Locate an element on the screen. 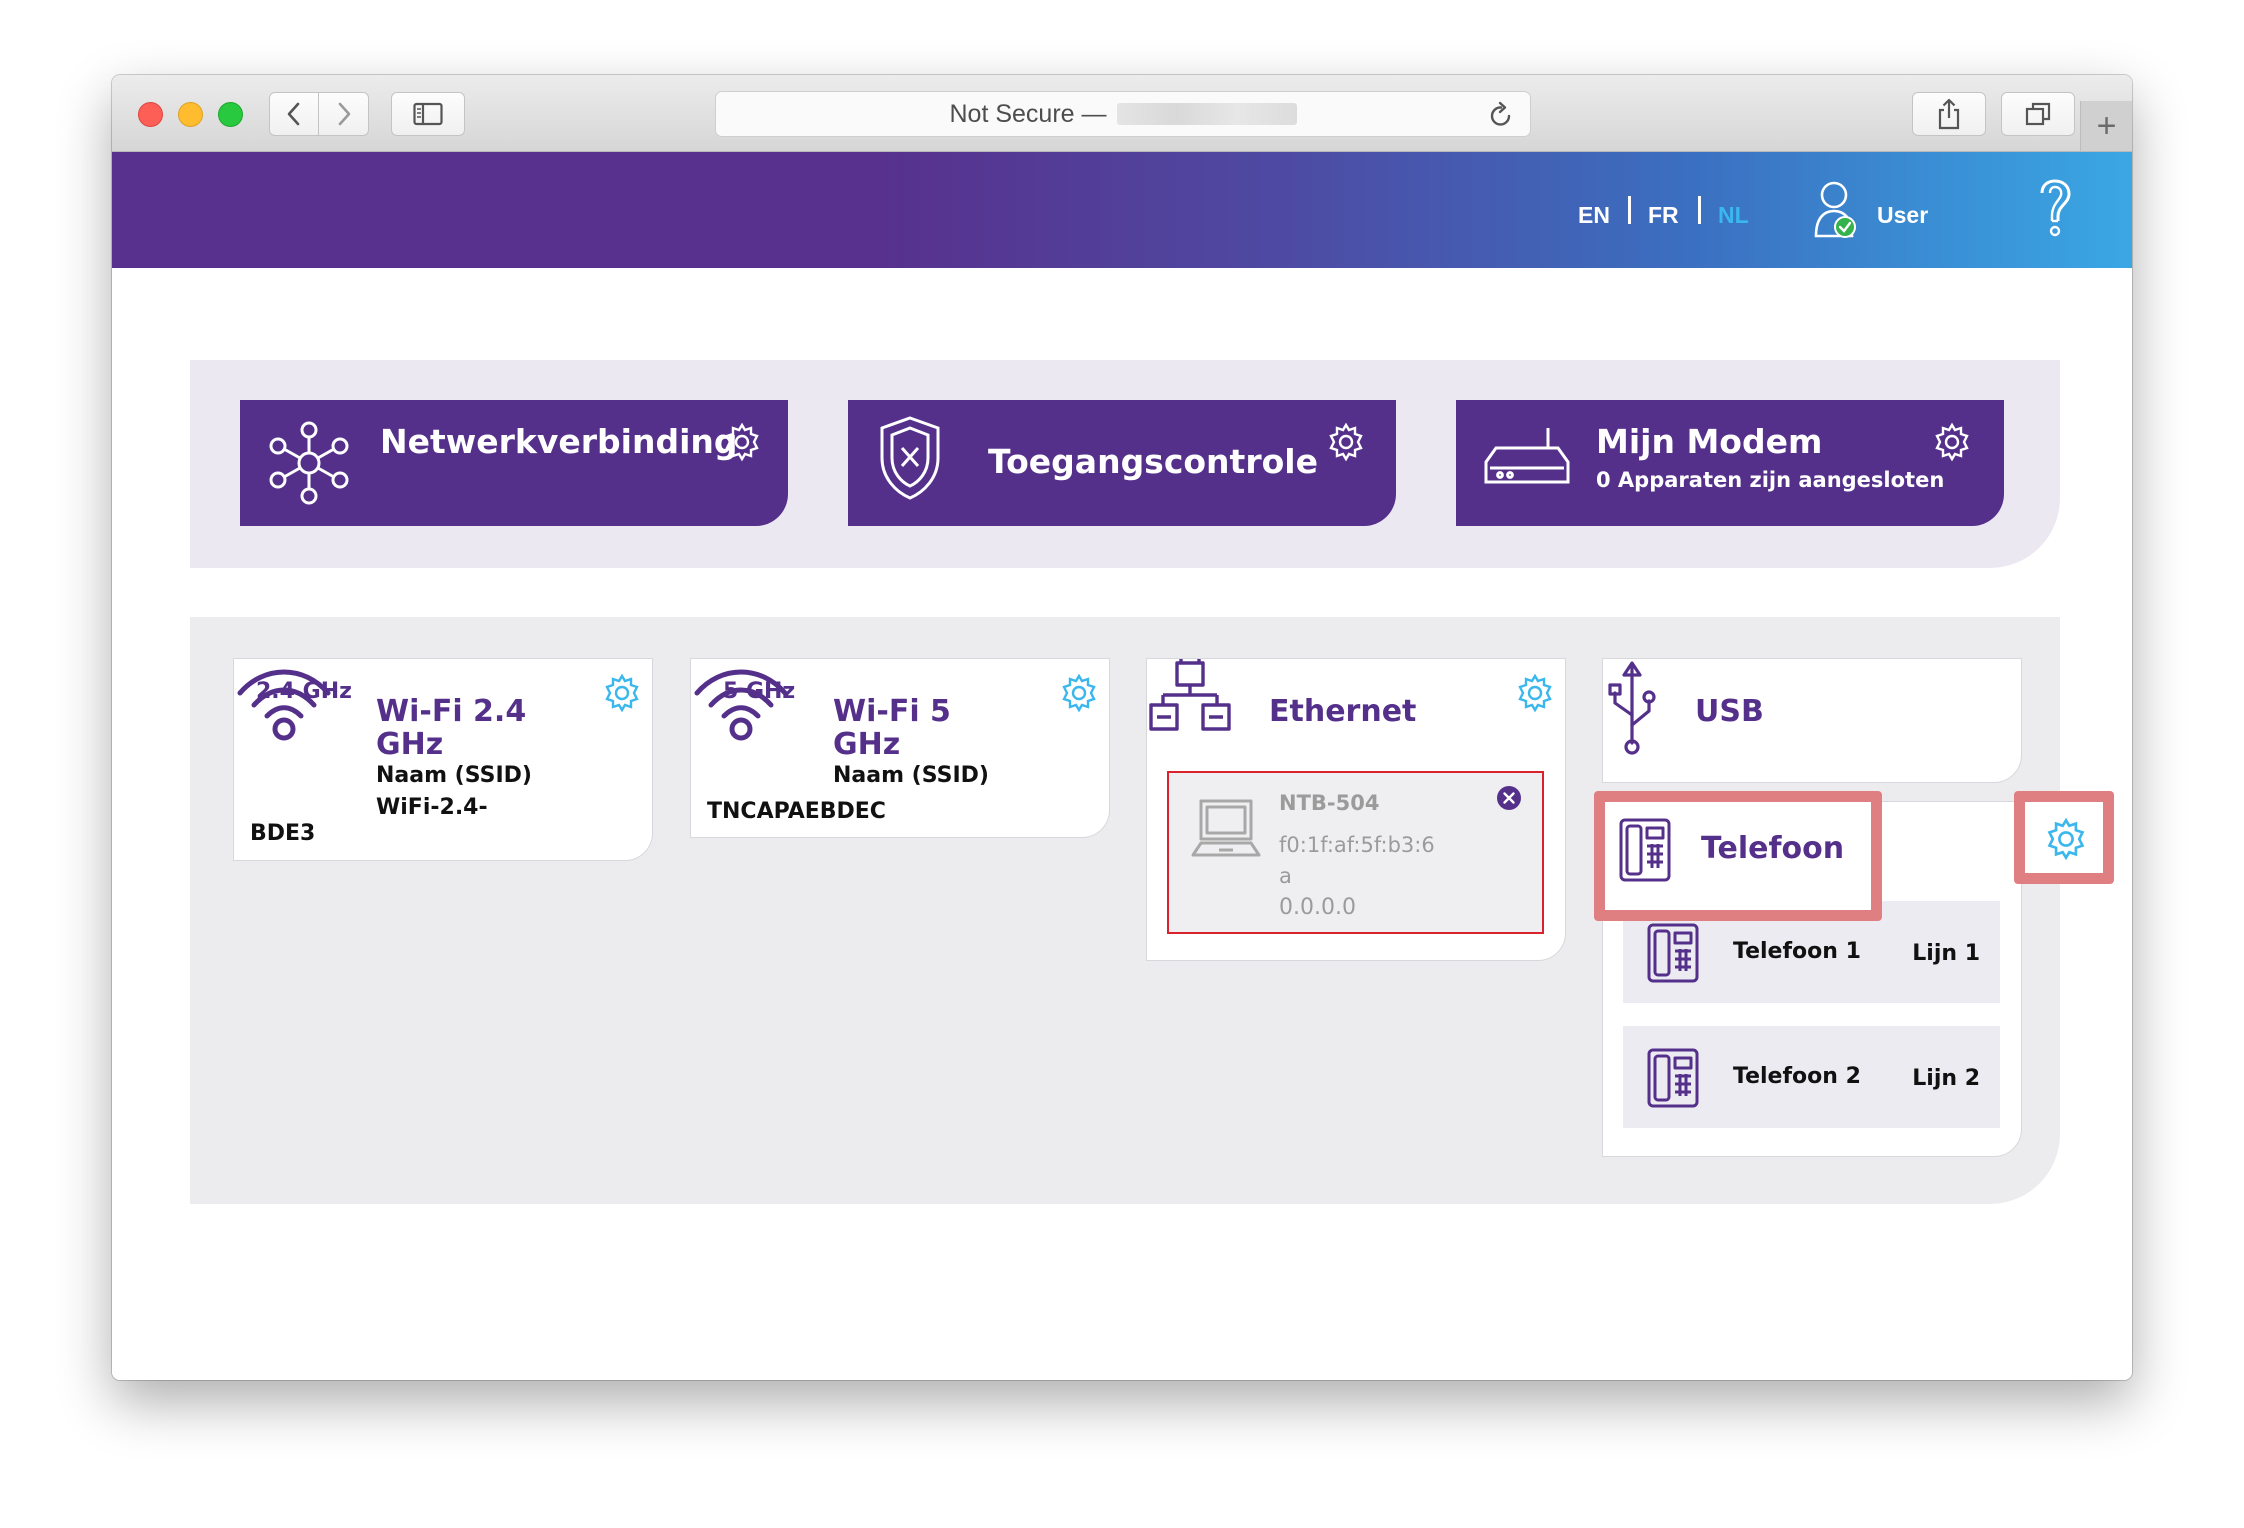 The width and height of the screenshot is (2244, 1528). address-text: Not Secure — is located at coordinates (1028, 113).